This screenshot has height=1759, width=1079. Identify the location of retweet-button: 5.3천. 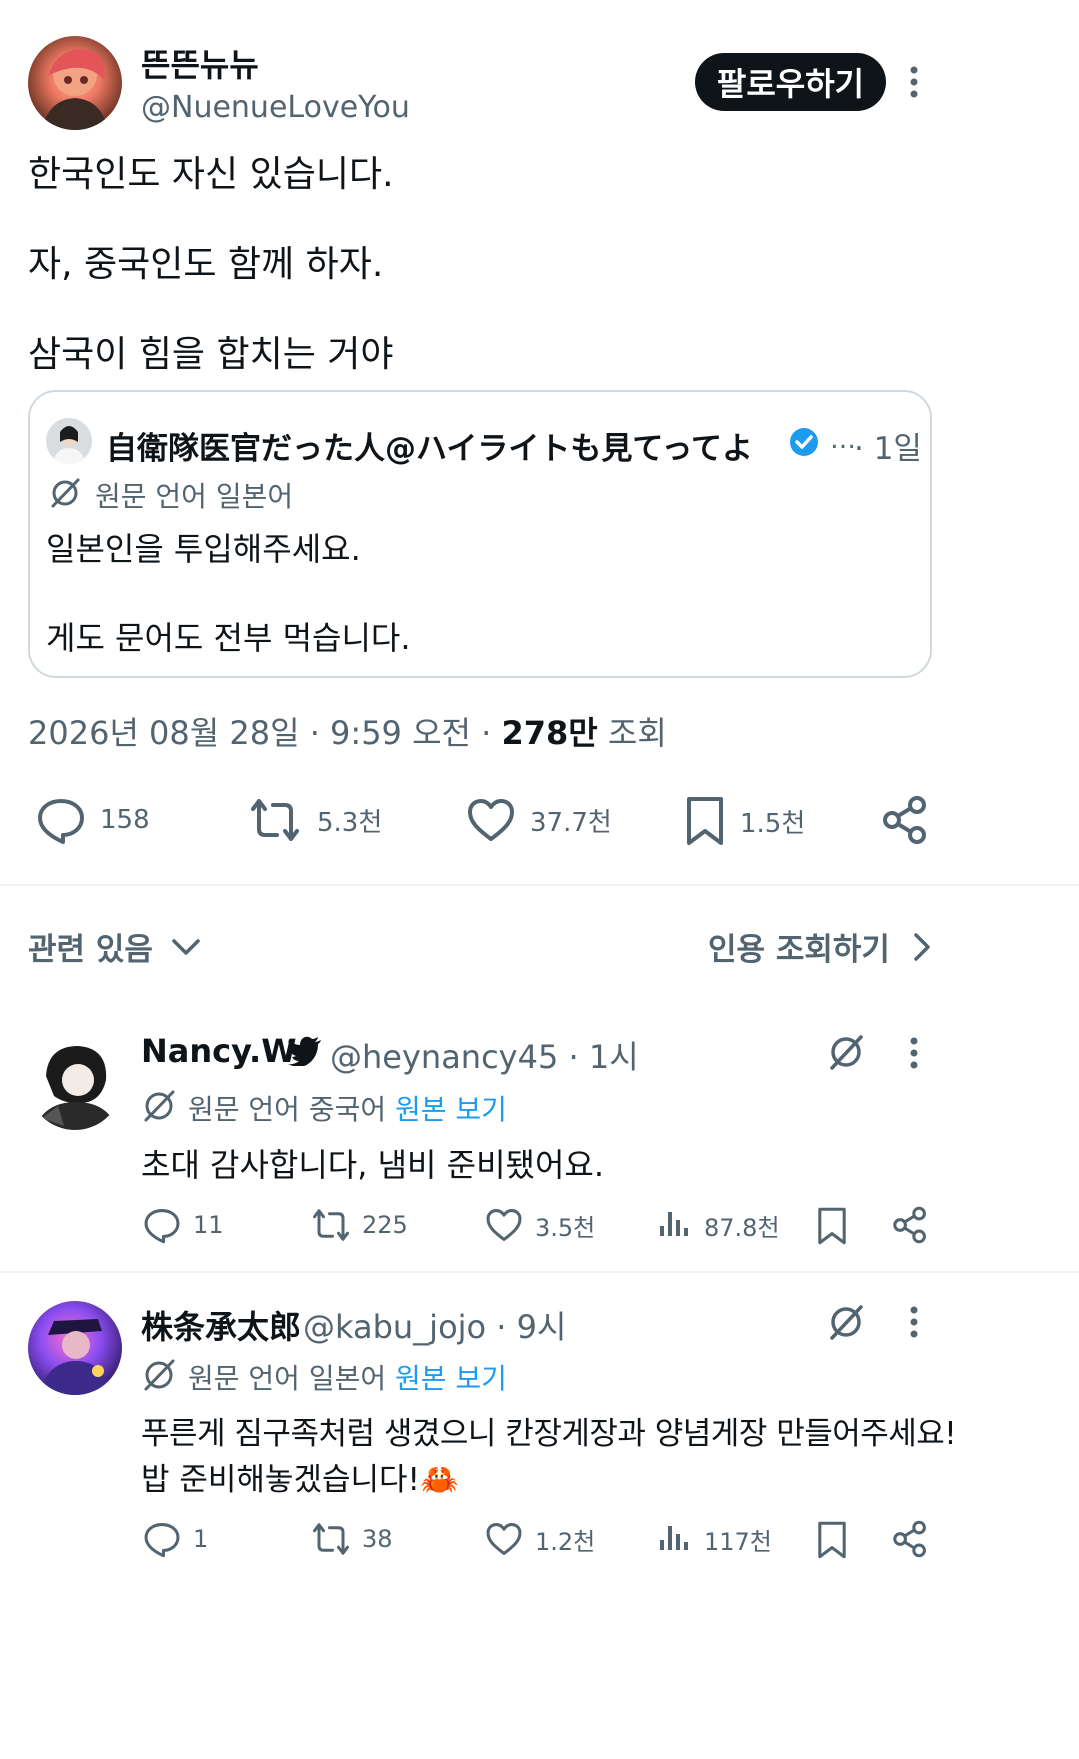
(314, 820).